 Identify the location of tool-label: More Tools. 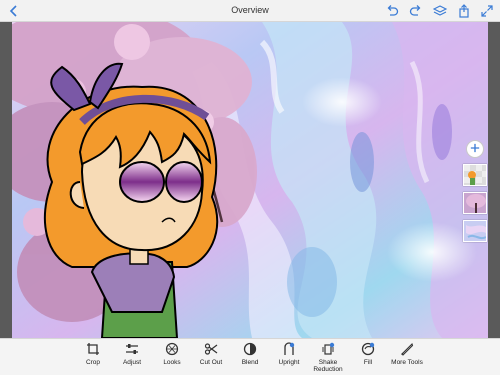
(407, 362).